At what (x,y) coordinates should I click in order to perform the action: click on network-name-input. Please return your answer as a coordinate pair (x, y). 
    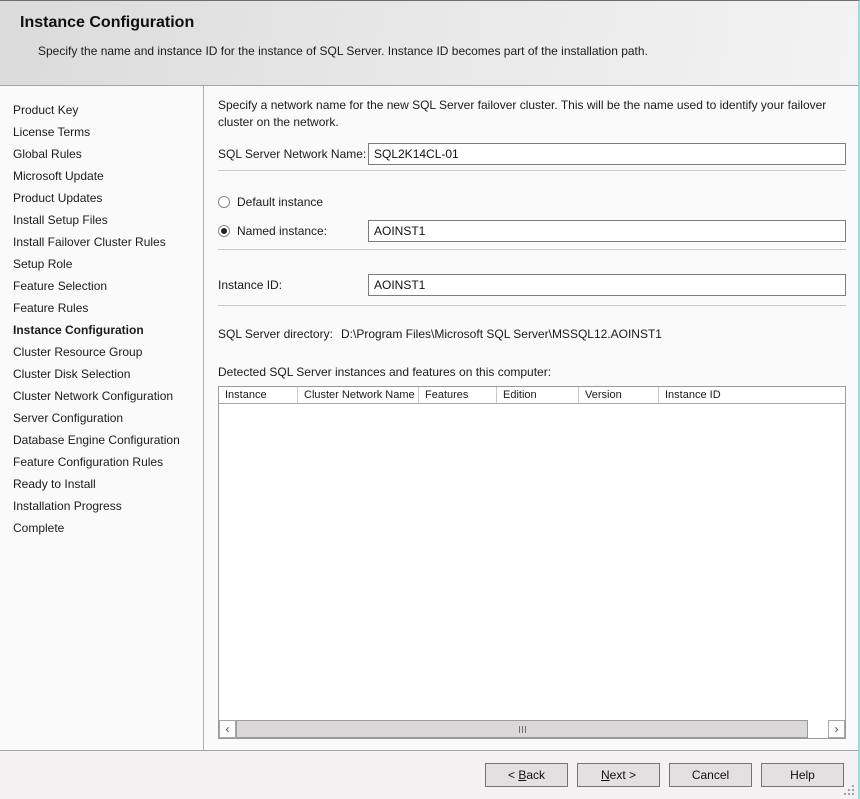
    Looking at the image, I should click on (607, 154).